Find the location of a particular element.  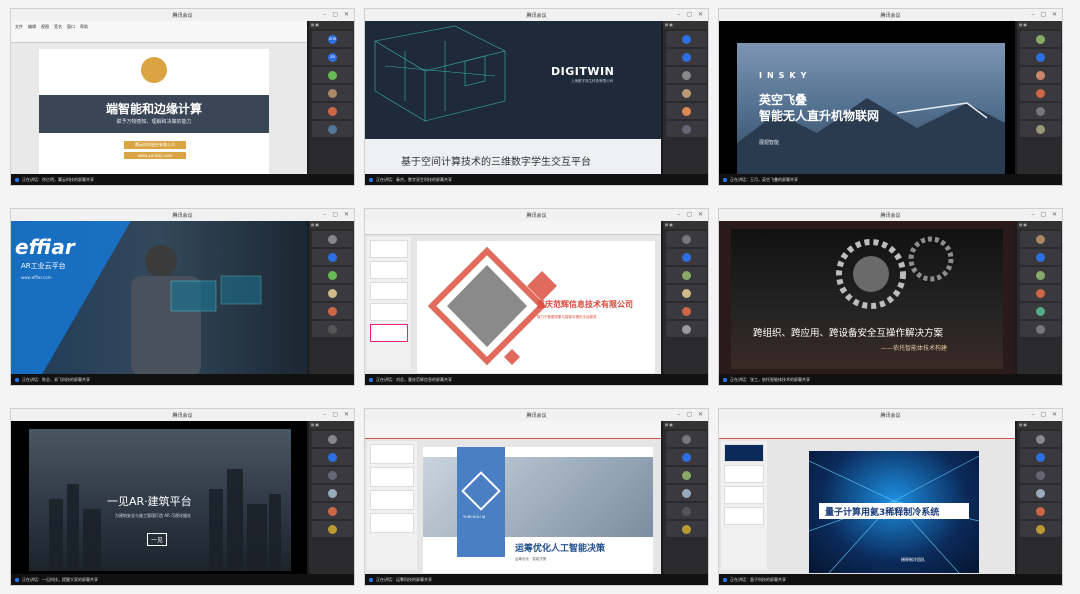

participant-tile: ZR is located at coordinates (332, 57).